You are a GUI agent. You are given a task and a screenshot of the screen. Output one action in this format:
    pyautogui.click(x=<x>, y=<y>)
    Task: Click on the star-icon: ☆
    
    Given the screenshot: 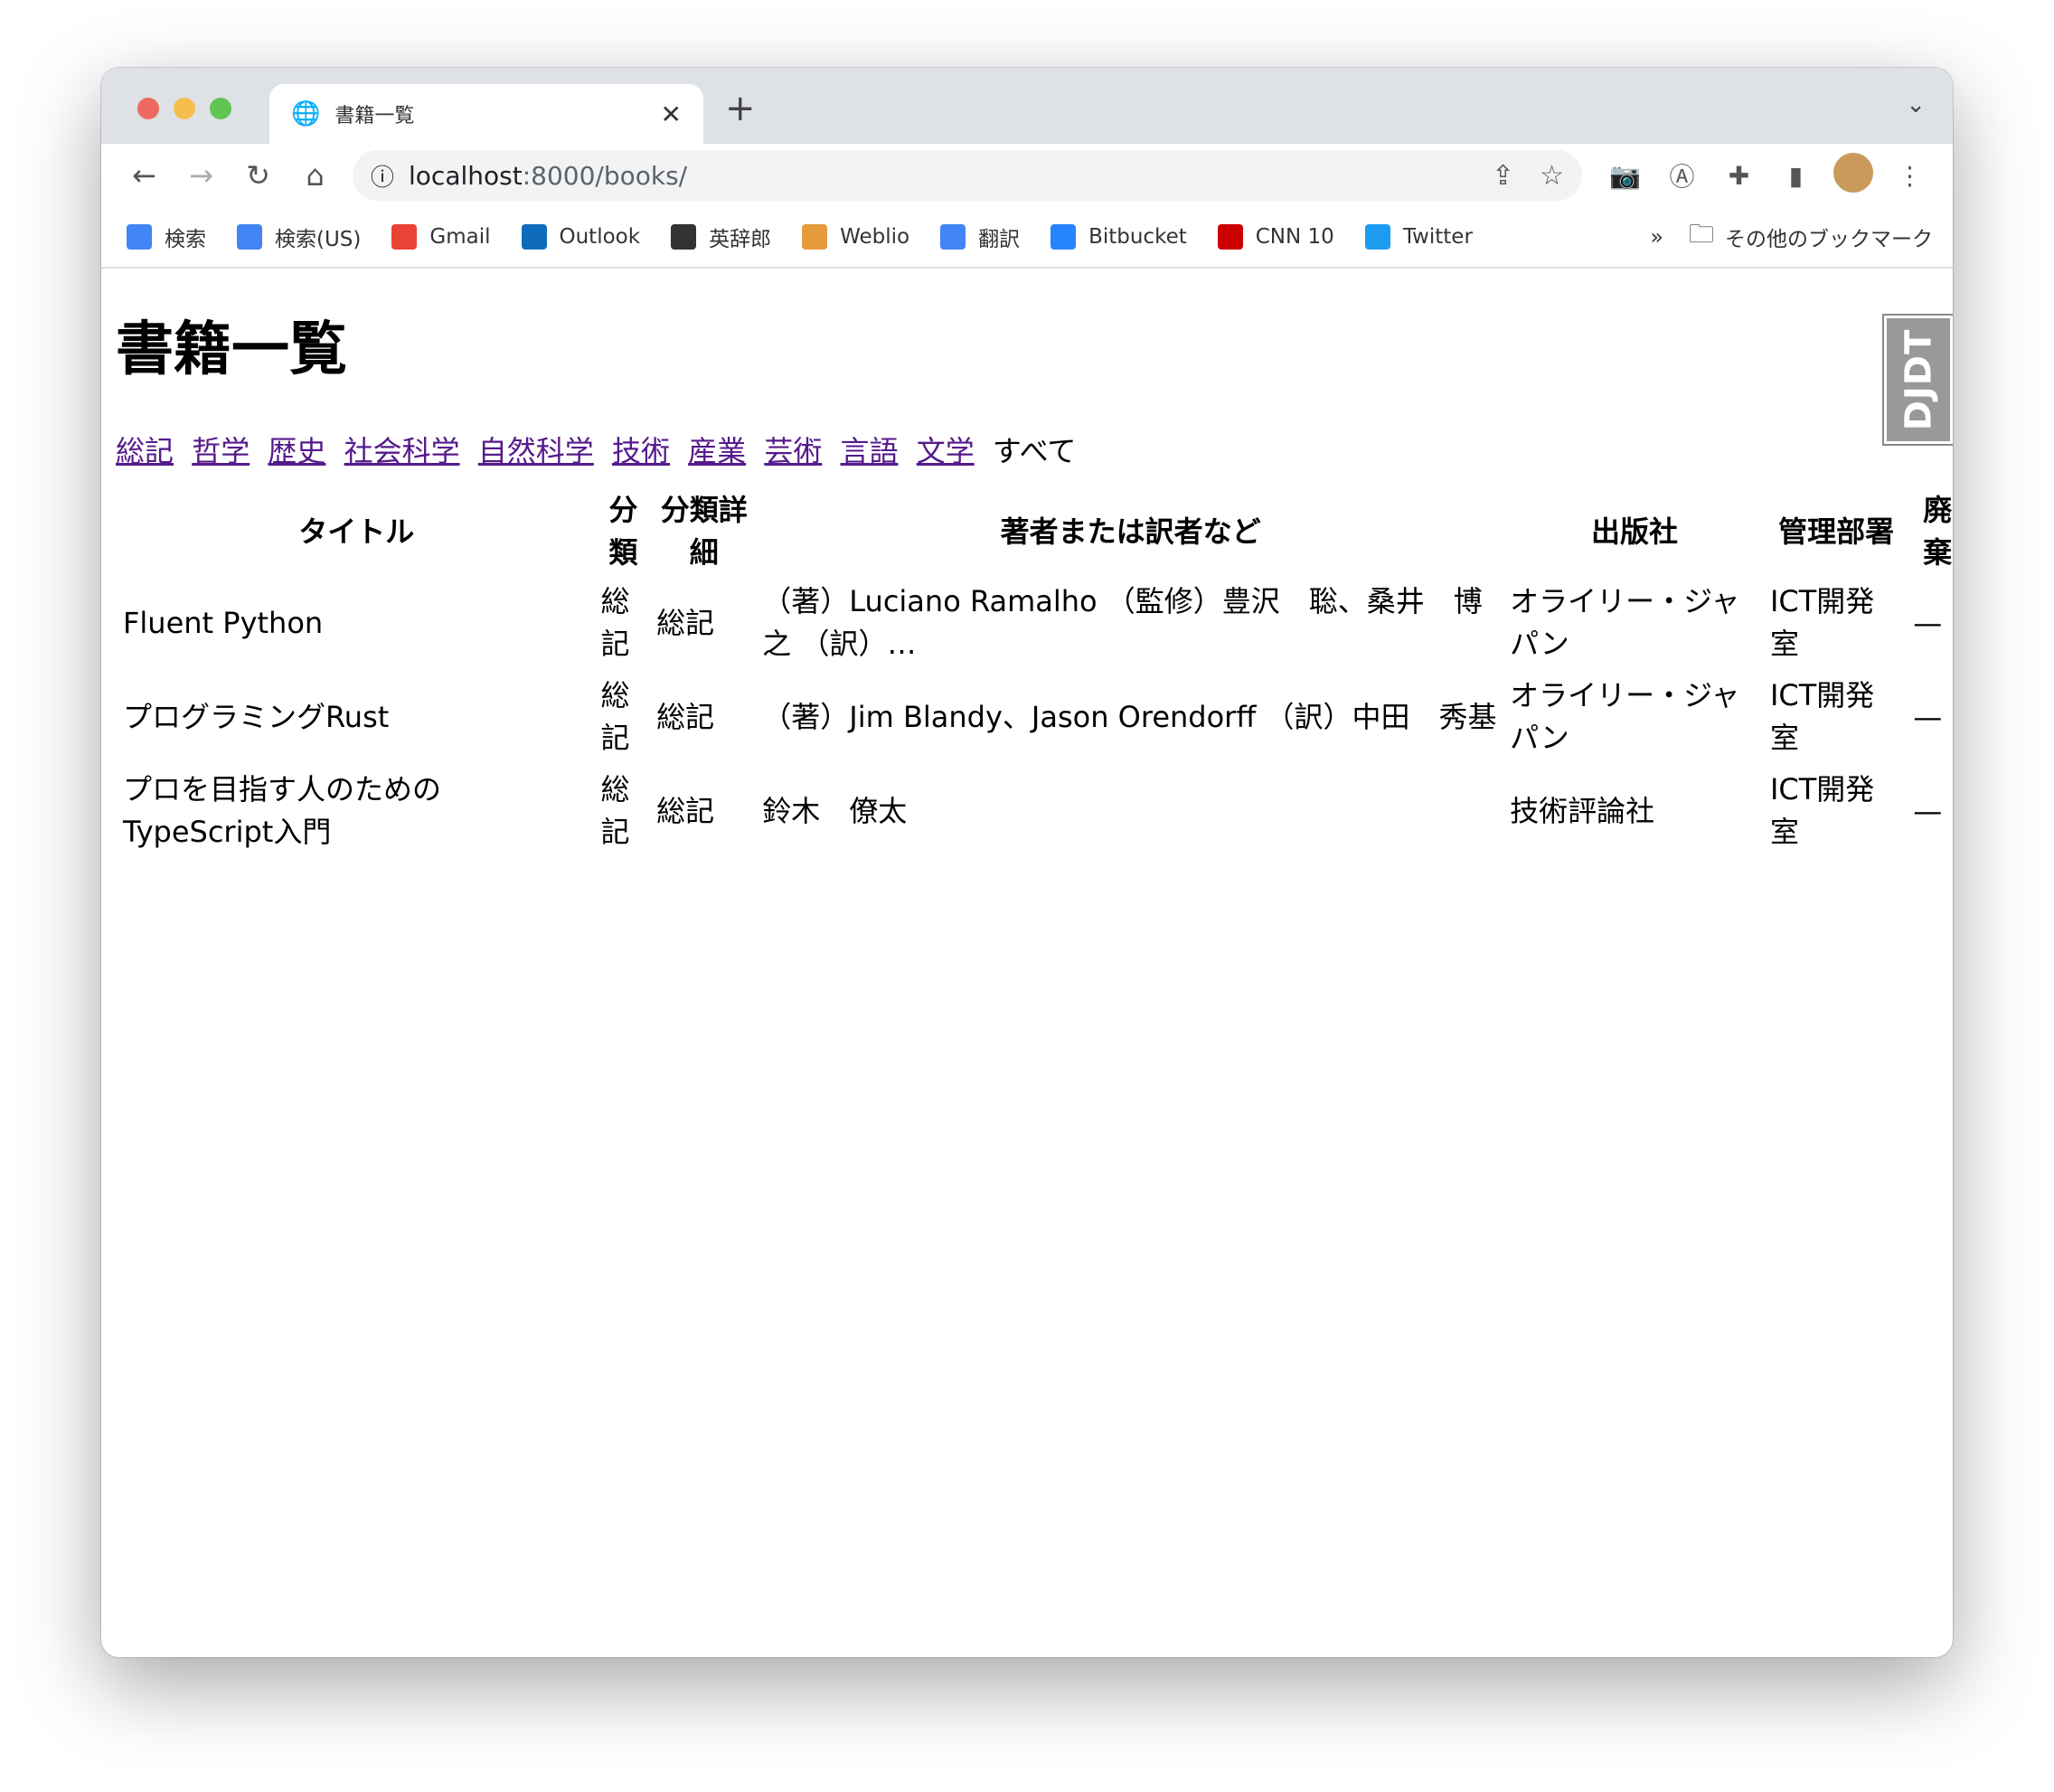 What is the action you would take?
    pyautogui.click(x=1552, y=176)
    